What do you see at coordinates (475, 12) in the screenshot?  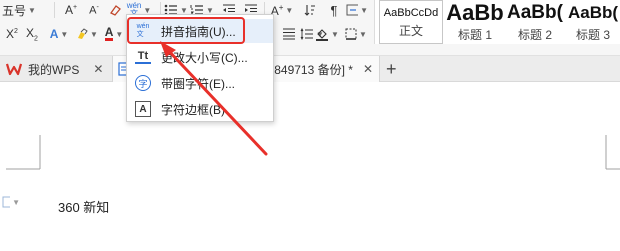 I see `style-sample: AaBb` at bounding box center [475, 12].